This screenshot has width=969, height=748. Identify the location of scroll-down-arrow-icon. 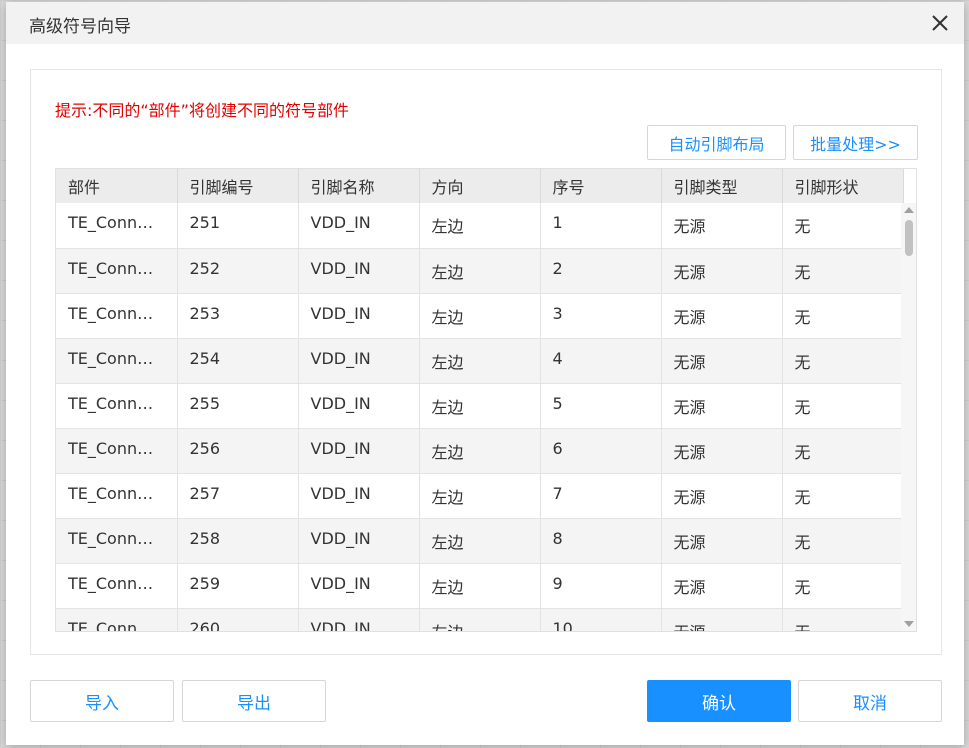
(909, 624).